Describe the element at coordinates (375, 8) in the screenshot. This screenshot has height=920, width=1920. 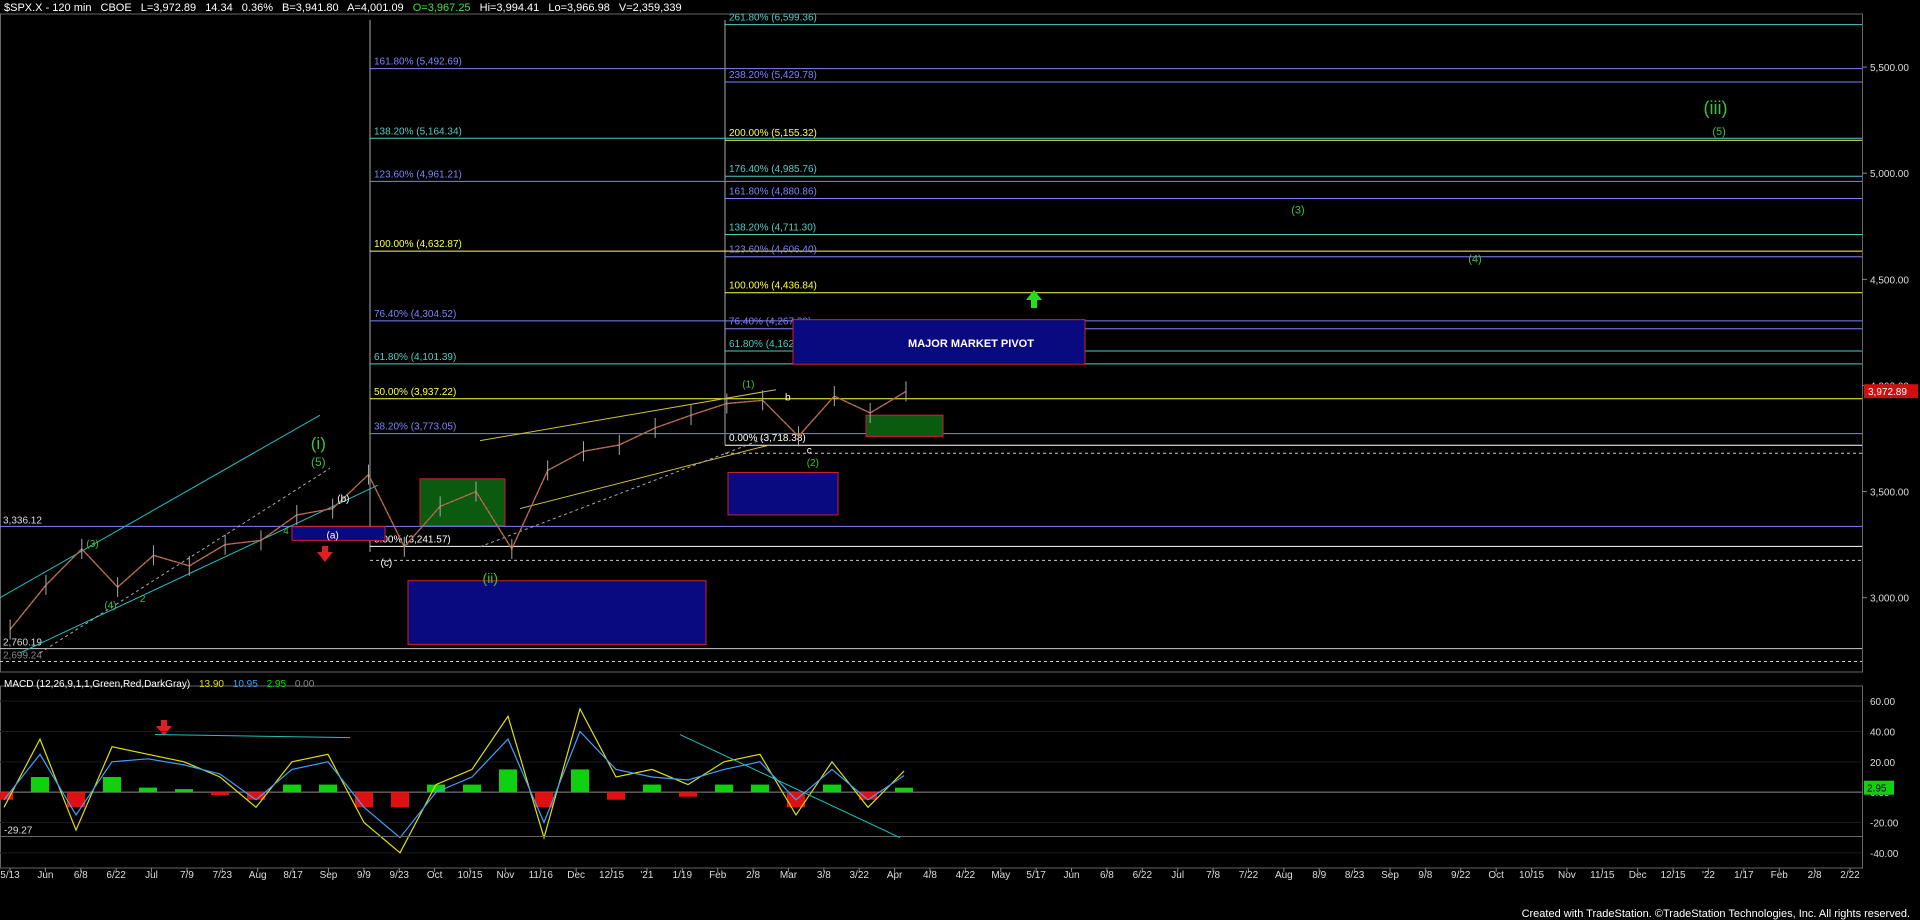
I see `ask-value: A=4,001.09` at that location.